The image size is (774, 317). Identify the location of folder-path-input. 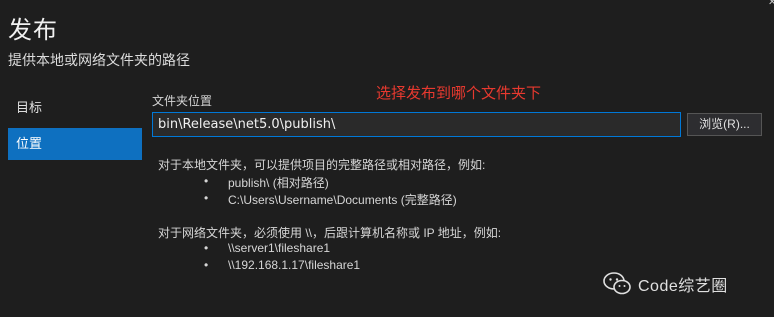
(416, 124).